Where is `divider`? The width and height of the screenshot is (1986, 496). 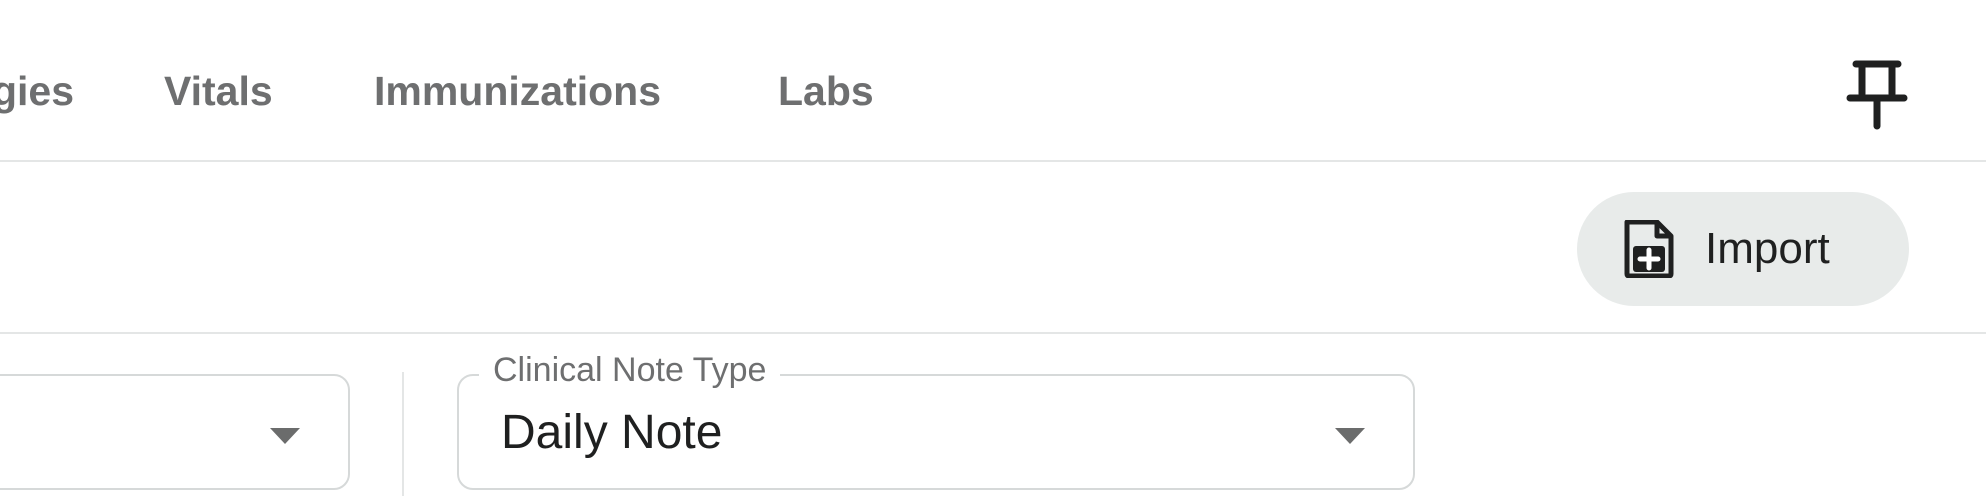 divider is located at coordinates (403, 434).